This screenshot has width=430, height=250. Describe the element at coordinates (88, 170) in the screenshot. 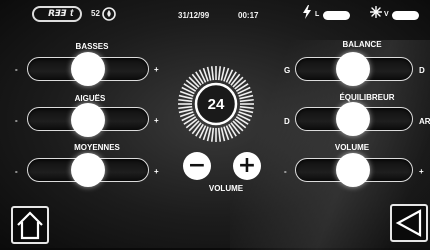

I see `moyennes-knob` at that location.